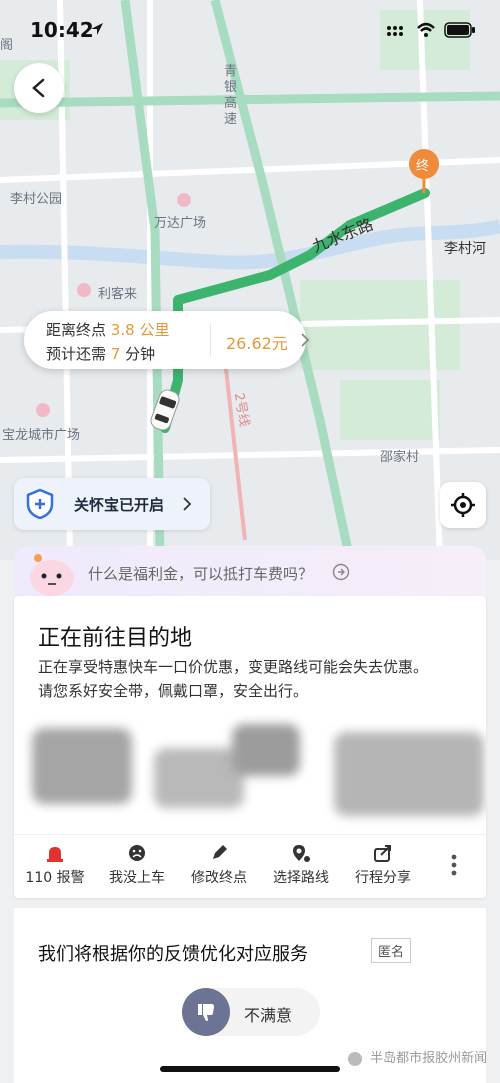 The image size is (500, 1083). What do you see at coordinates (210, 340) in the screenshot?
I see `divider` at bounding box center [210, 340].